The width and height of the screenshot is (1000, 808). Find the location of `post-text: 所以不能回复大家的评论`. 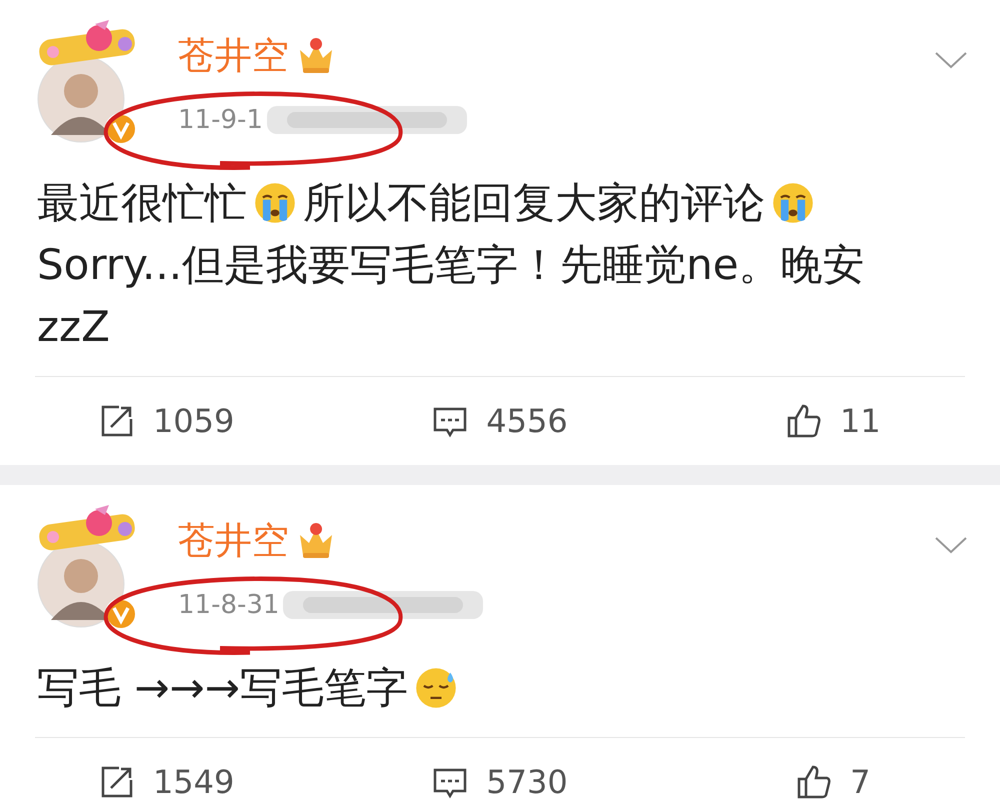

post-text: 所以不能回复大家的评论 is located at coordinates (534, 203).